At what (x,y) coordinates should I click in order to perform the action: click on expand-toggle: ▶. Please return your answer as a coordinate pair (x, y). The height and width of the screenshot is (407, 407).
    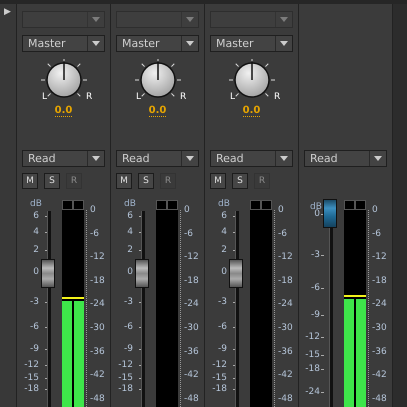
    Looking at the image, I should click on (8, 10).